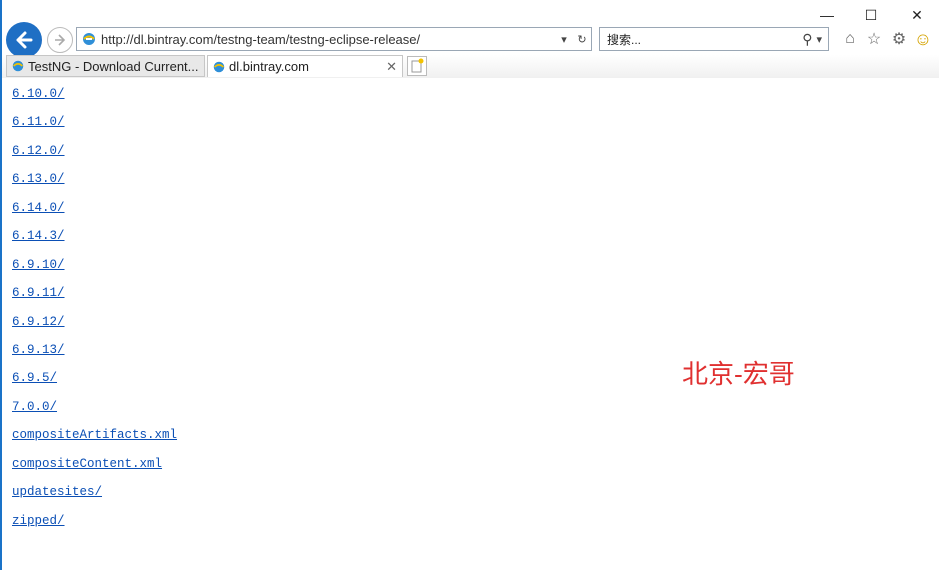  Describe the element at coordinates (94, 470) in the screenshot. I see `listing-link: compositeContent.xml` at that location.